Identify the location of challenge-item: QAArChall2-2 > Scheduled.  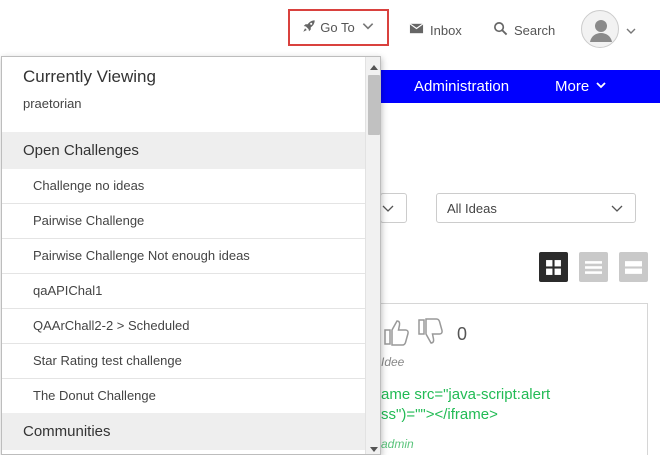
(183, 326).